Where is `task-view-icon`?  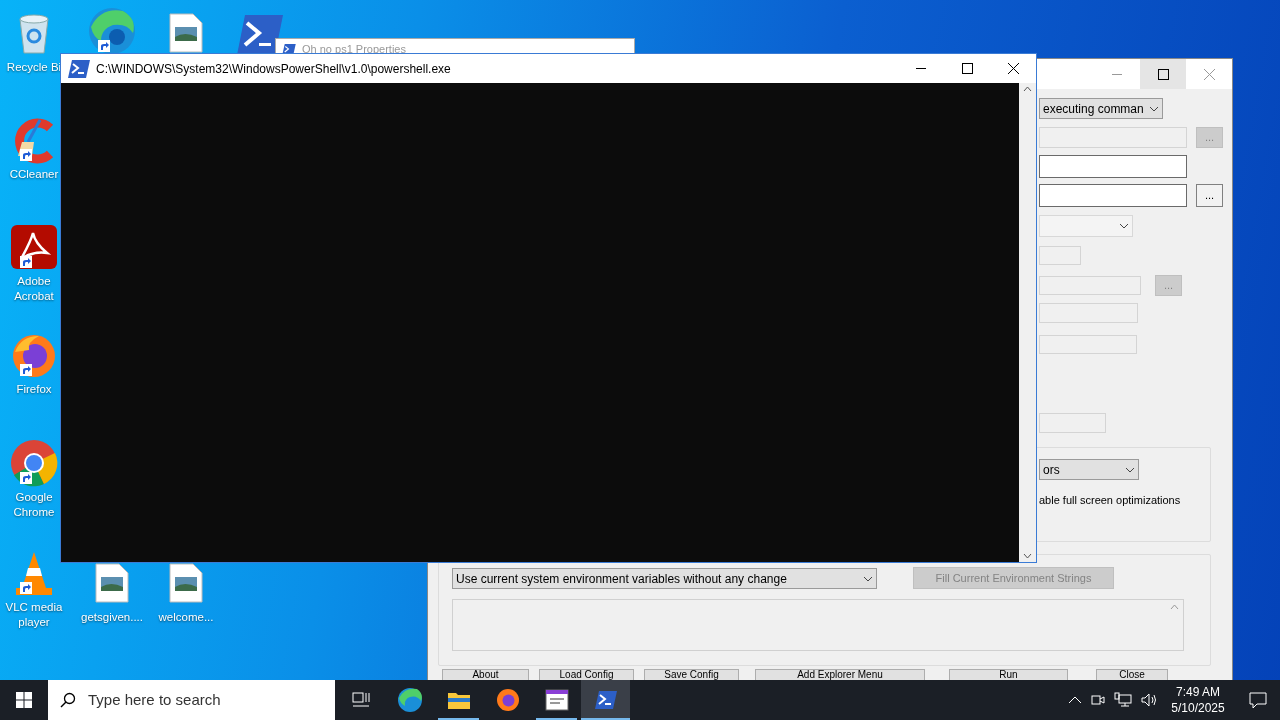
task-view-icon is located at coordinates (360, 700).